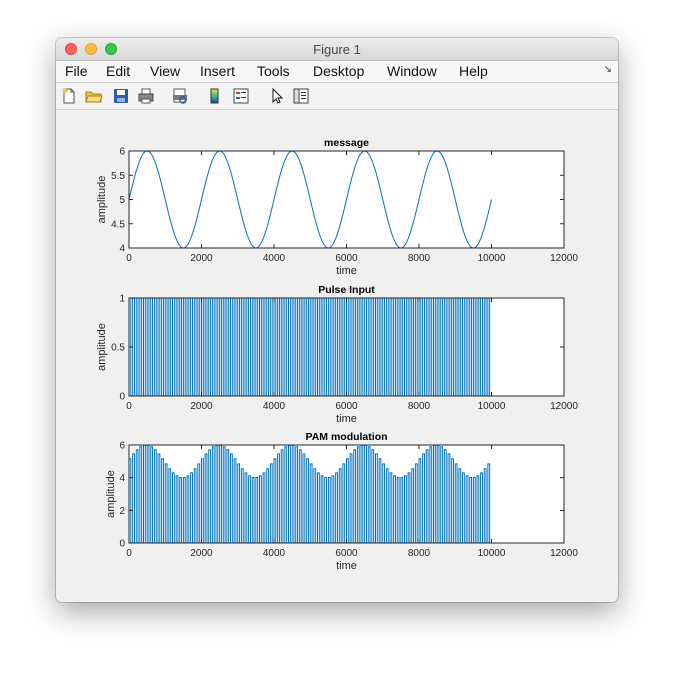  What do you see at coordinates (346, 290) in the screenshot?
I see `axes-title: Pulse Input` at bounding box center [346, 290].